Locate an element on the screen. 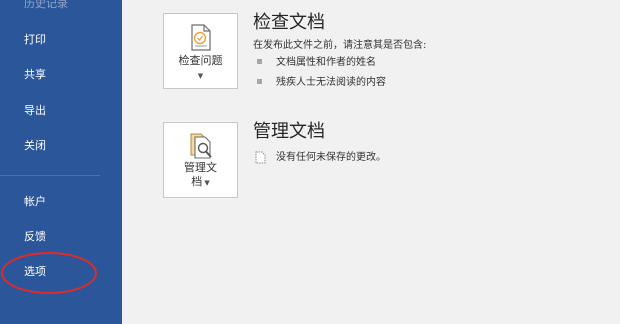  sidebar-item-share: 共享 is located at coordinates (35, 75).